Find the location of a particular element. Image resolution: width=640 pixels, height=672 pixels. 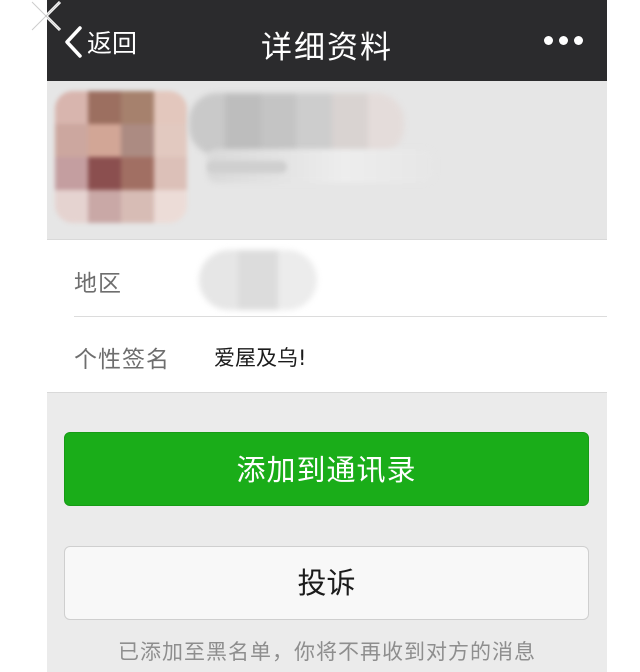

overlay-close-icon is located at coordinates (46, 18).